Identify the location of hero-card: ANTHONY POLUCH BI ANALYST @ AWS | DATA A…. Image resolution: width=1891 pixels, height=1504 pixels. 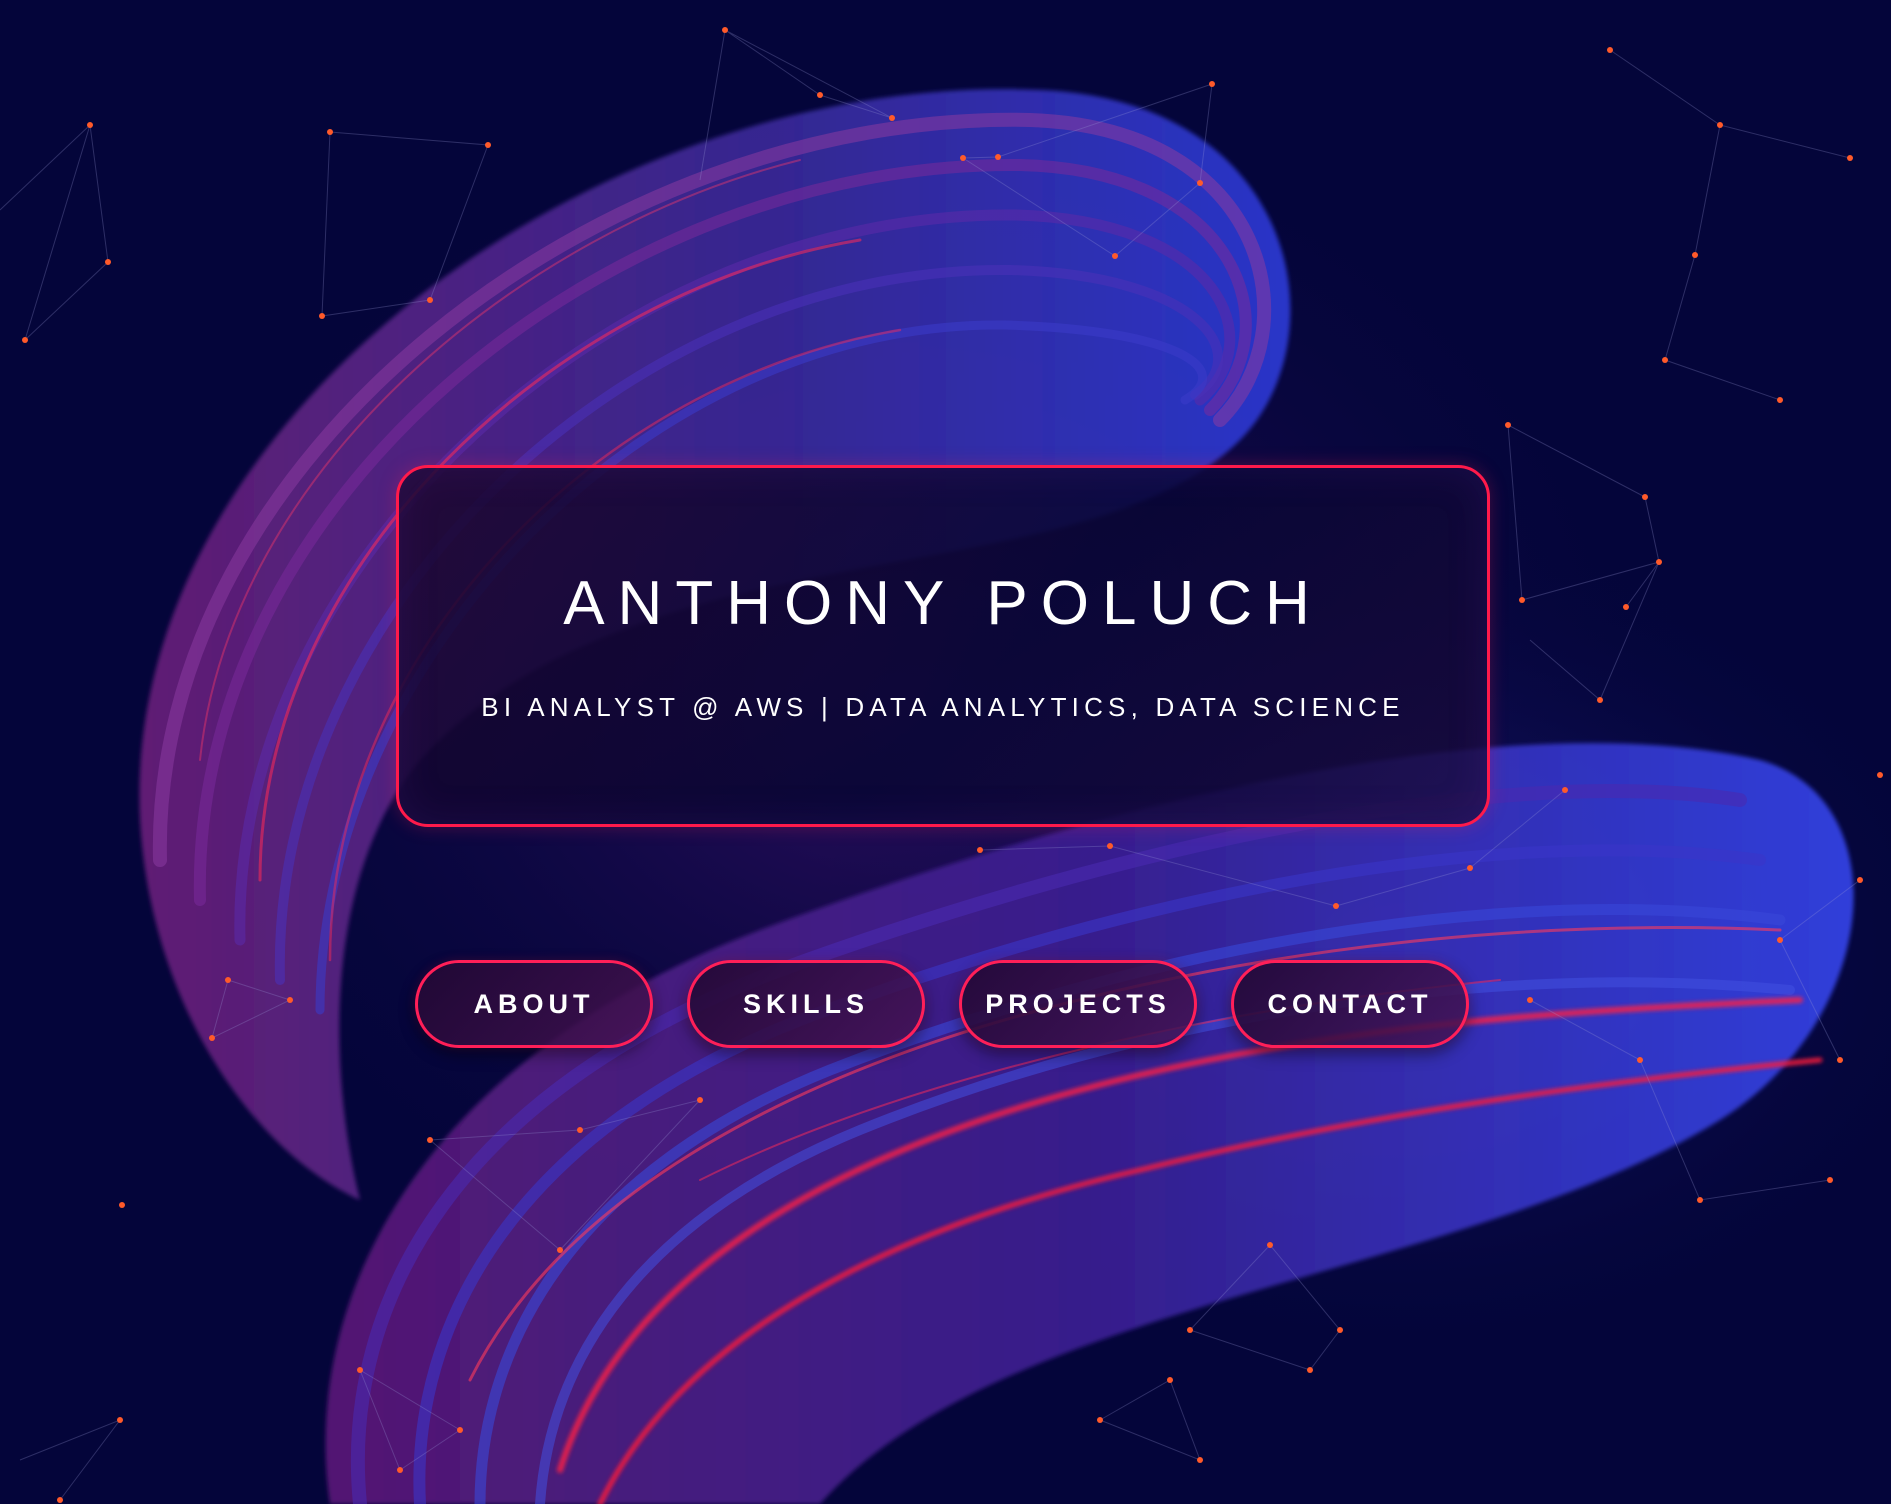
(943, 646).